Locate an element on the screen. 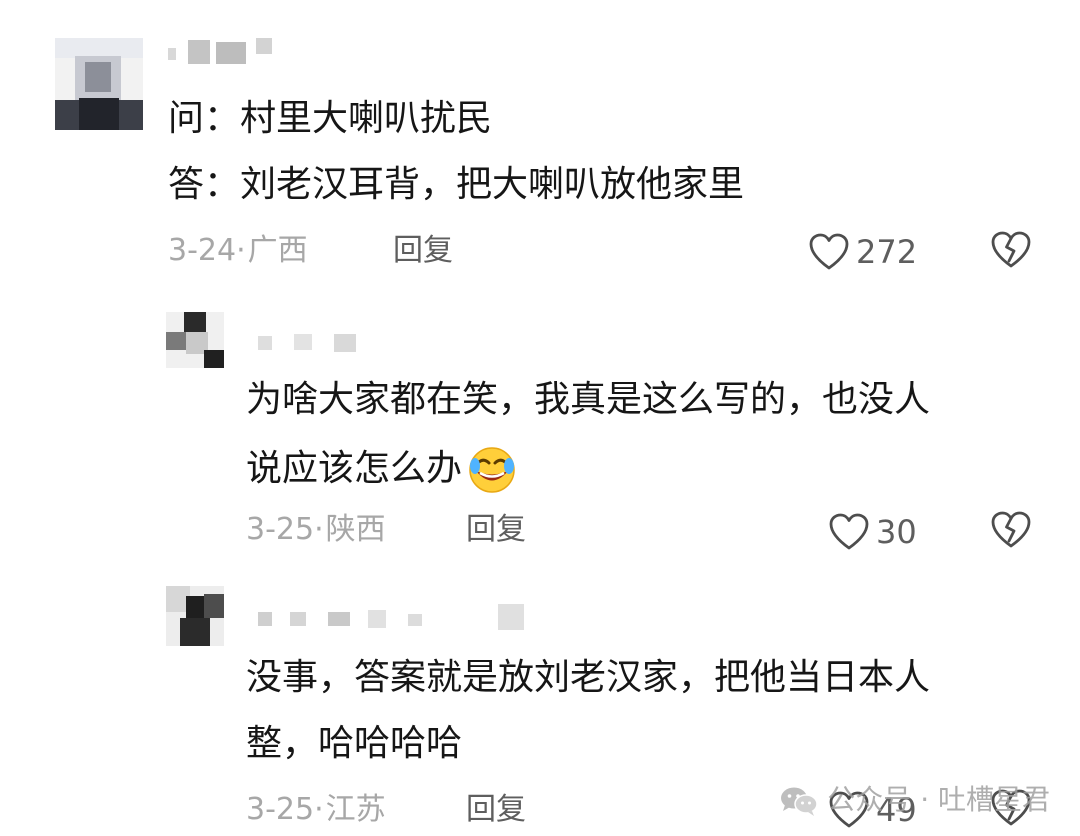 The height and width of the screenshot is (836, 1080). comment-text-line: 说应该怎么办 is located at coordinates (382, 470).